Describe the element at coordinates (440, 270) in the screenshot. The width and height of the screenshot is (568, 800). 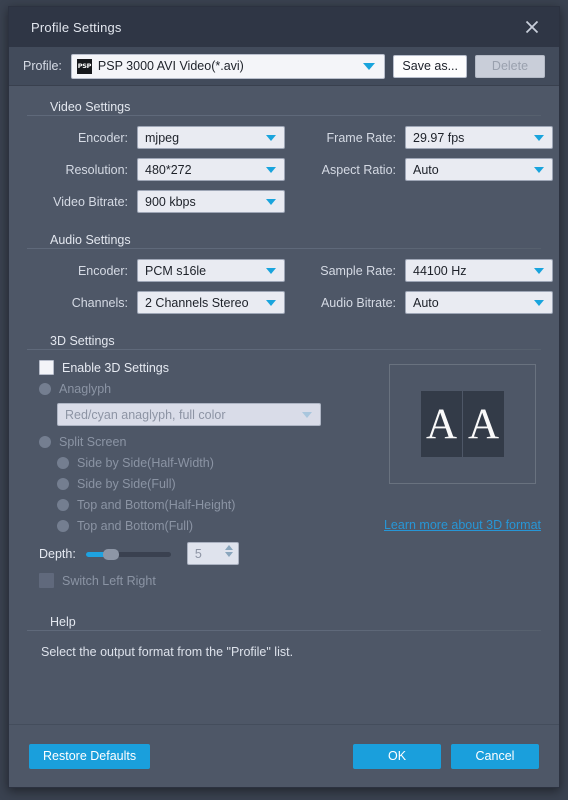
I see `sample-rate-value: 44100 Hz` at that location.